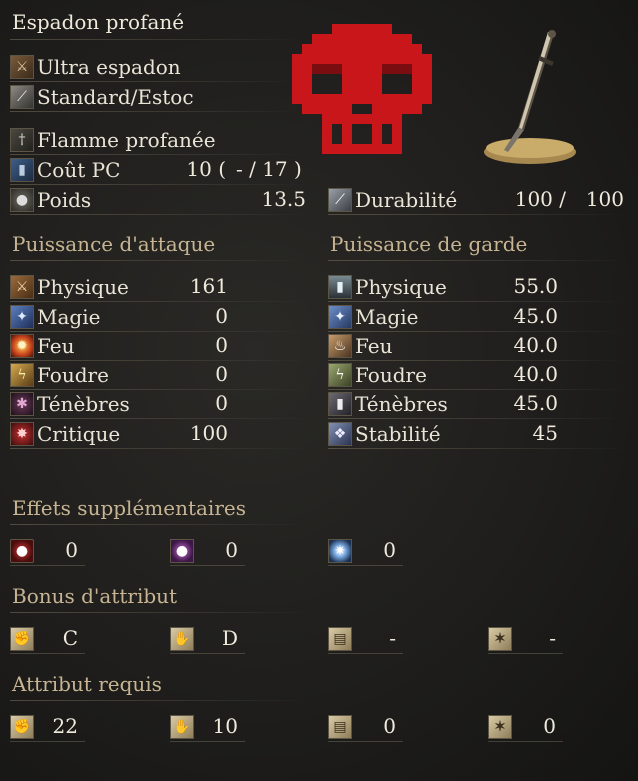  What do you see at coordinates (401, 287) in the screenshot?
I see `guard-label: Physique` at bounding box center [401, 287].